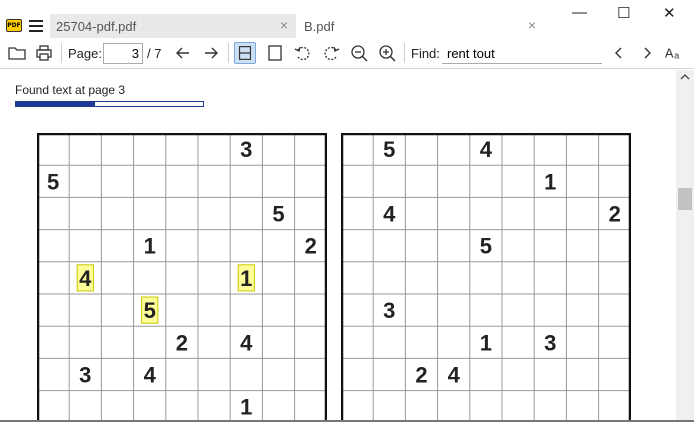 The width and height of the screenshot is (694, 422). Describe the element at coordinates (619, 53) in the screenshot. I see `chevron-left-icon` at that location.